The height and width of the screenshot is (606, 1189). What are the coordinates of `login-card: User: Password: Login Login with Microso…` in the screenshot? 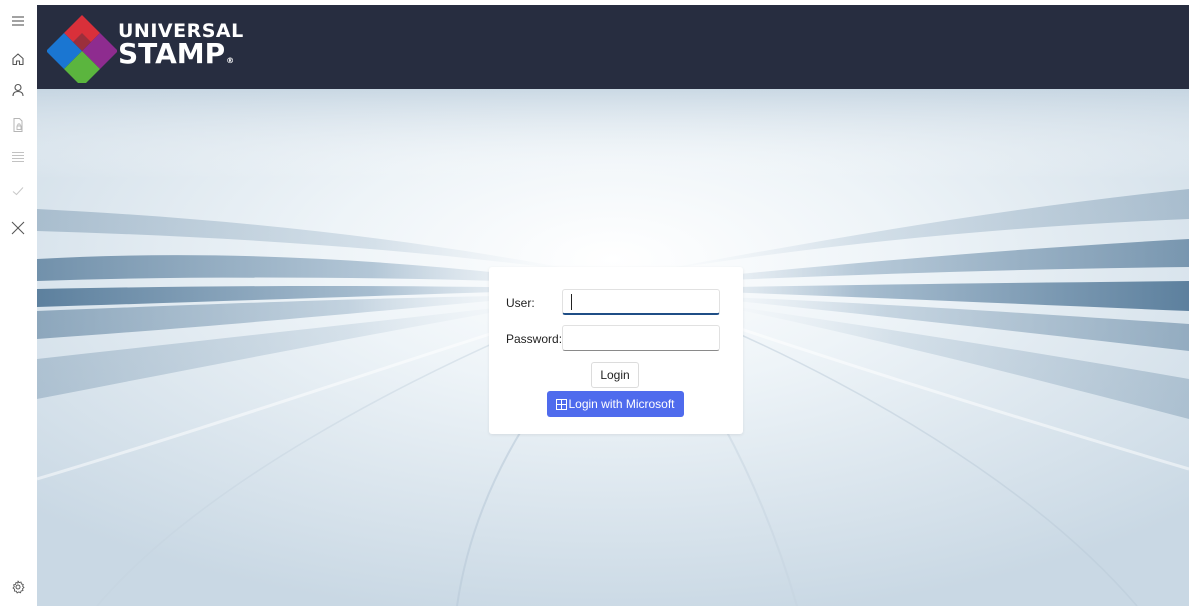 It's located at (616, 350).